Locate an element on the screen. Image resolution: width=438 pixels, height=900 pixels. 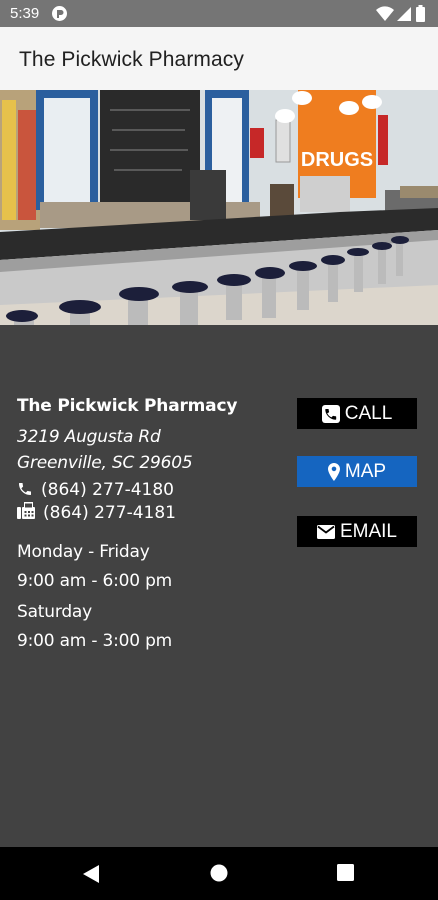
home-icon is located at coordinates (219, 873).